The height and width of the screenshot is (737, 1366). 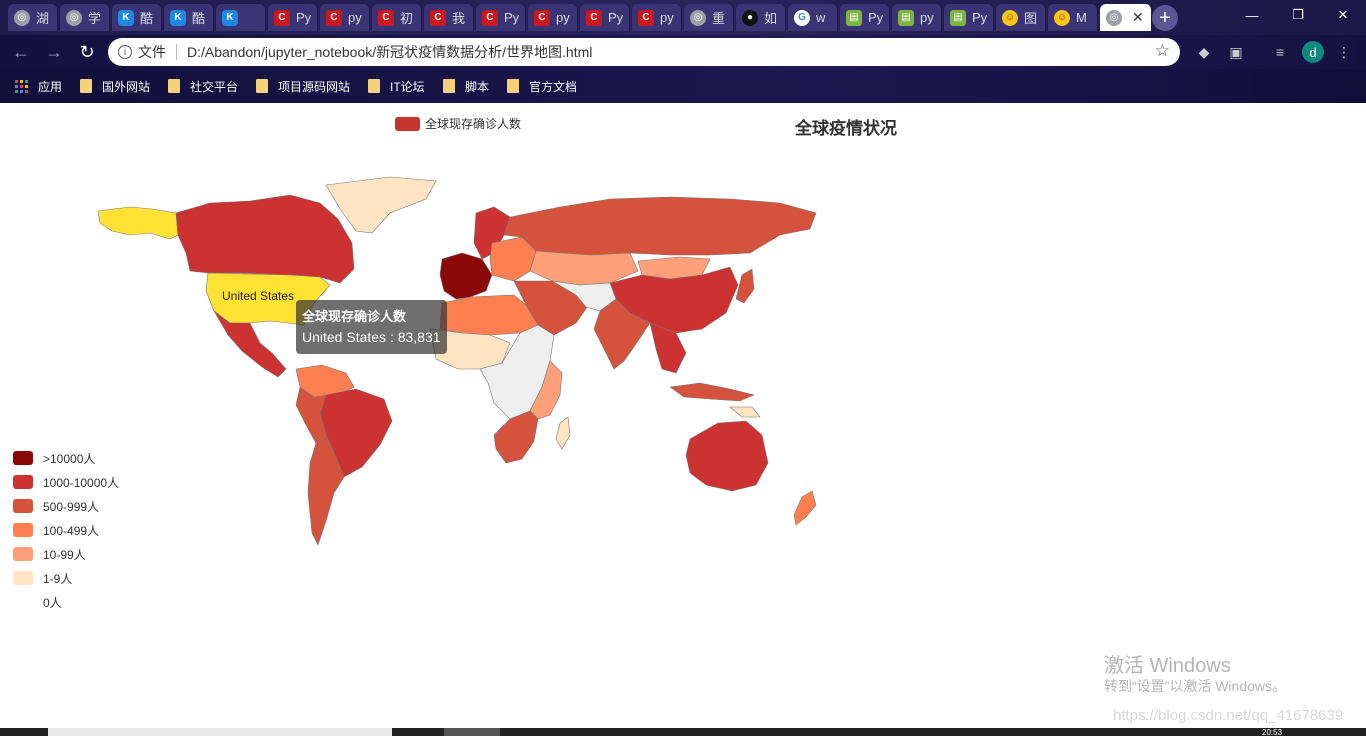 What do you see at coordinates (152, 52) in the screenshot?
I see `address-scheme-label: 文件` at bounding box center [152, 52].